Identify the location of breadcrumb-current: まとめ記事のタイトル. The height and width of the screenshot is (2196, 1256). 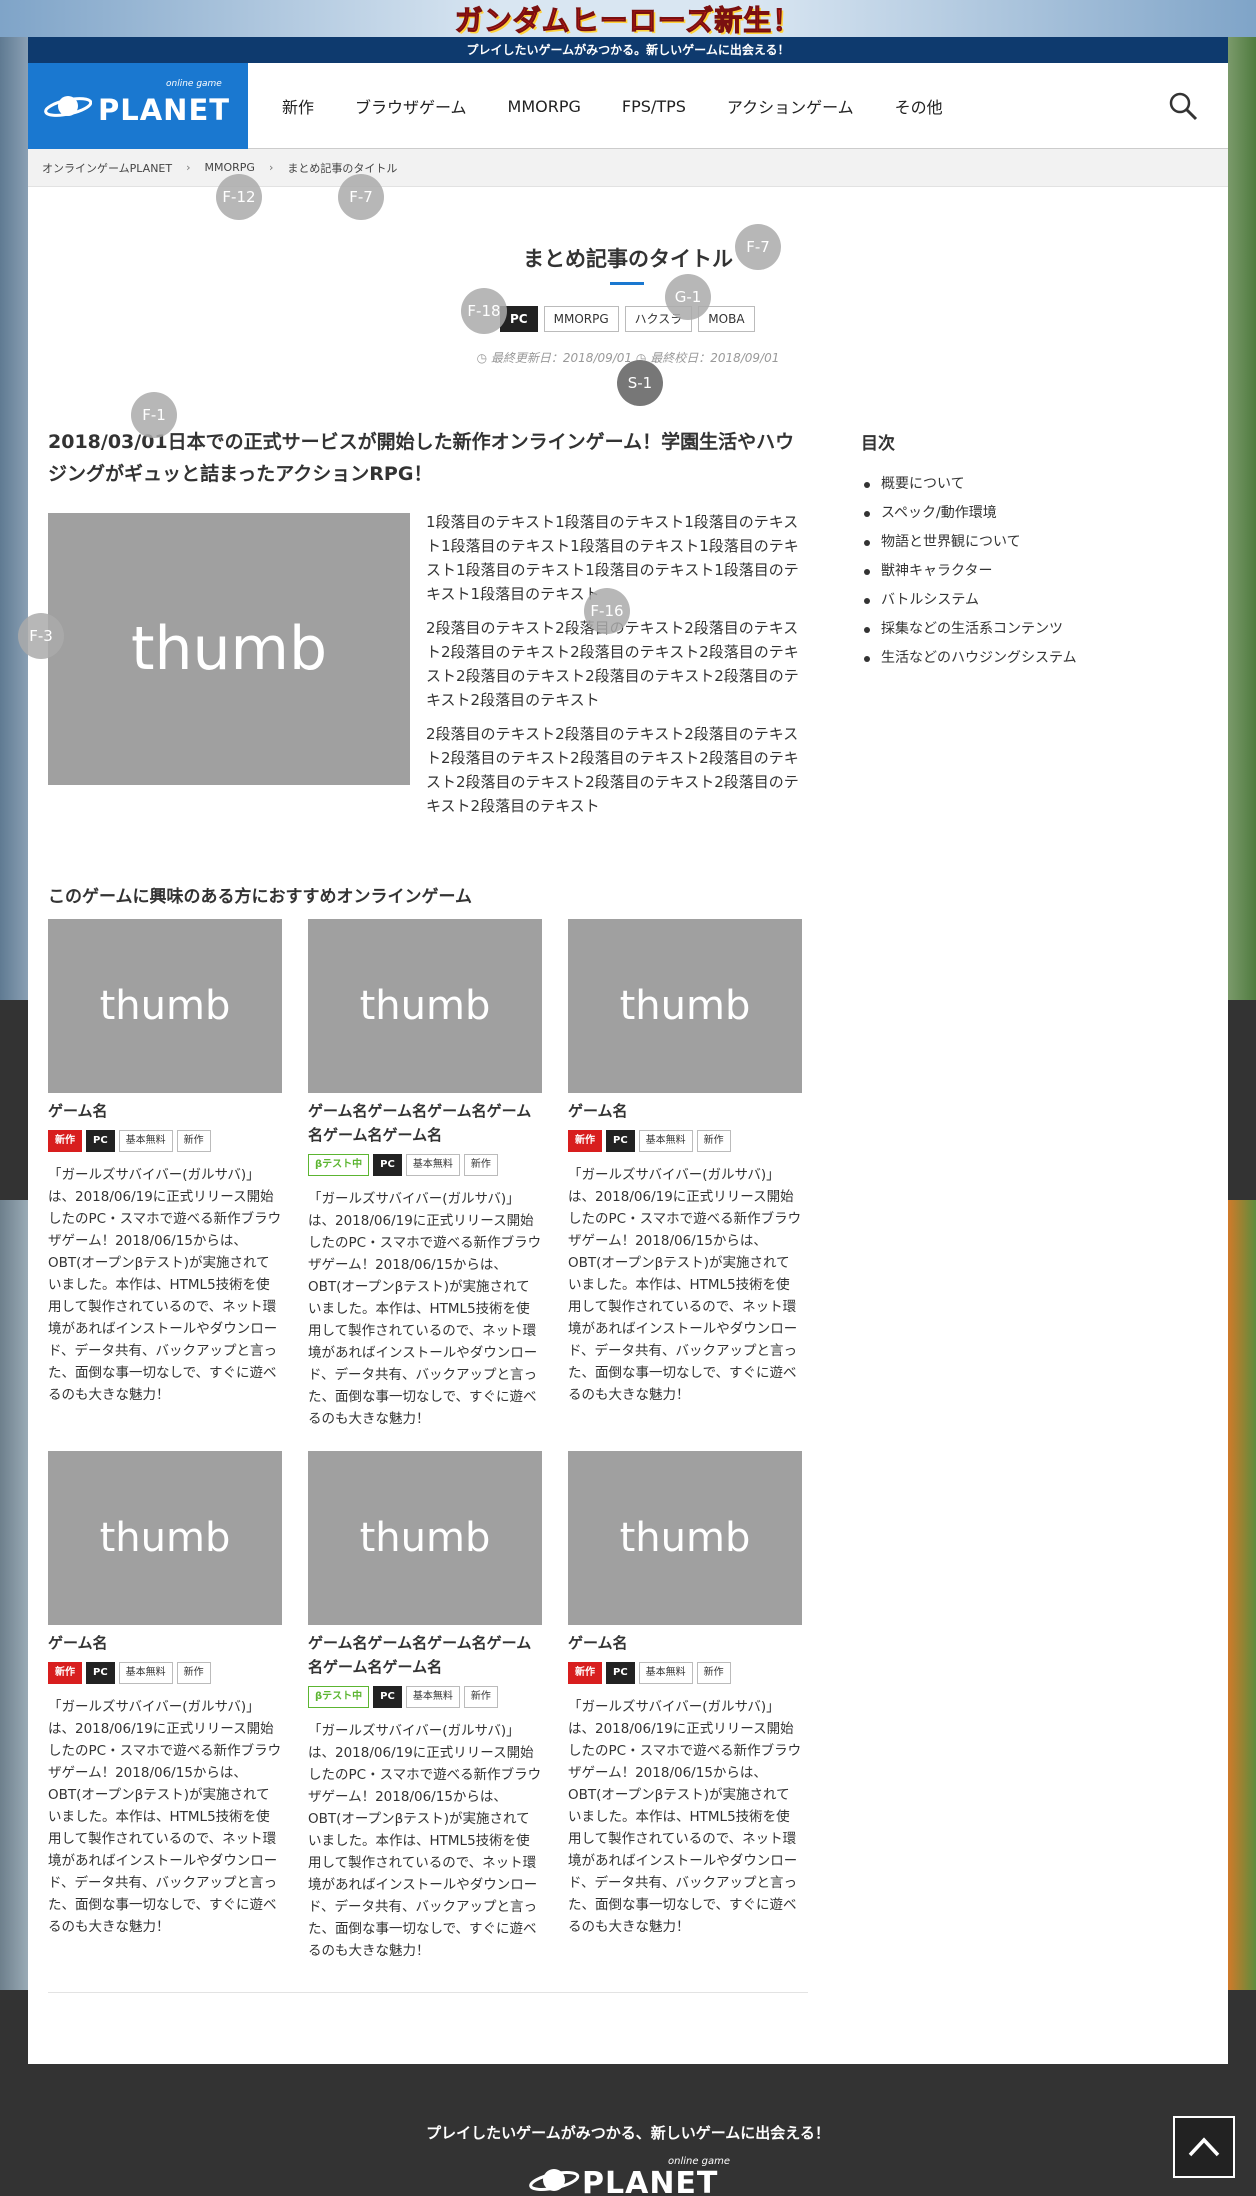
(342, 168).